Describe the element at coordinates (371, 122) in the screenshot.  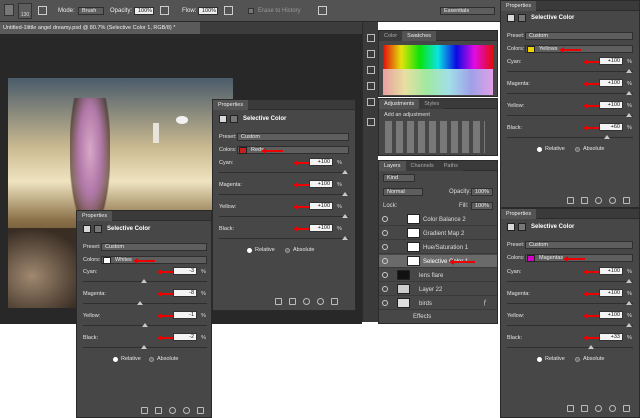
I see `character-icon` at that location.